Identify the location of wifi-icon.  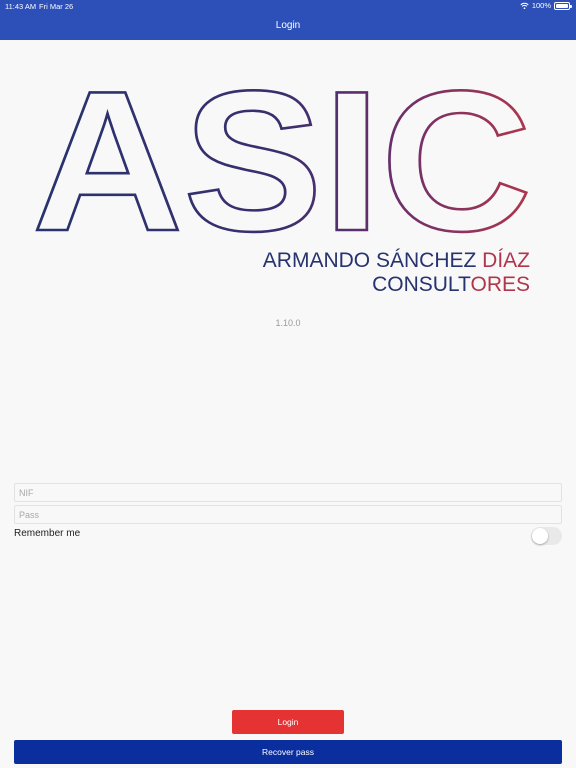
(524, 5).